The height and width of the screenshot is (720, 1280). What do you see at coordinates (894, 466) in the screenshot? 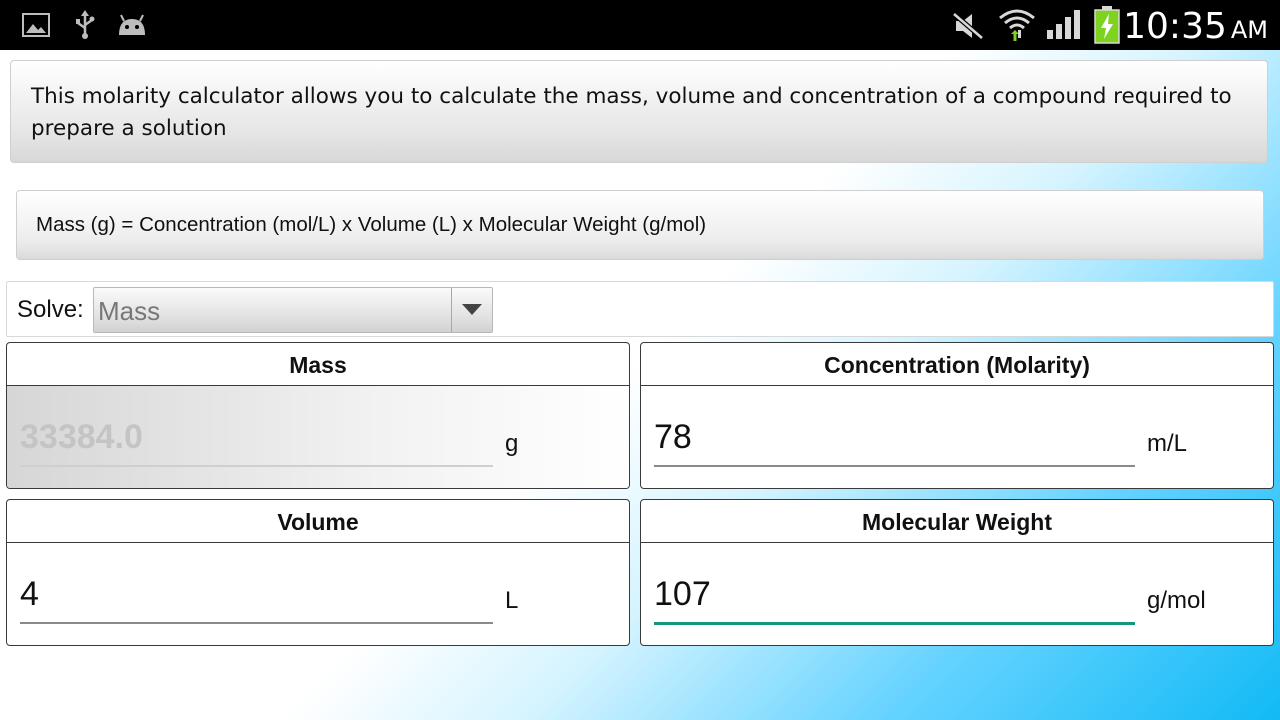
I see `concentration-input-underline` at bounding box center [894, 466].